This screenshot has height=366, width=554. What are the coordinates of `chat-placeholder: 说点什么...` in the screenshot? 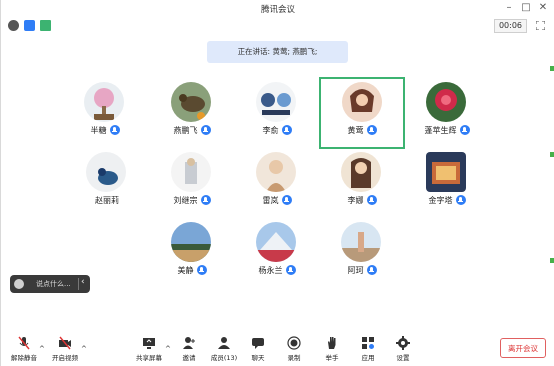 It's located at (53, 284).